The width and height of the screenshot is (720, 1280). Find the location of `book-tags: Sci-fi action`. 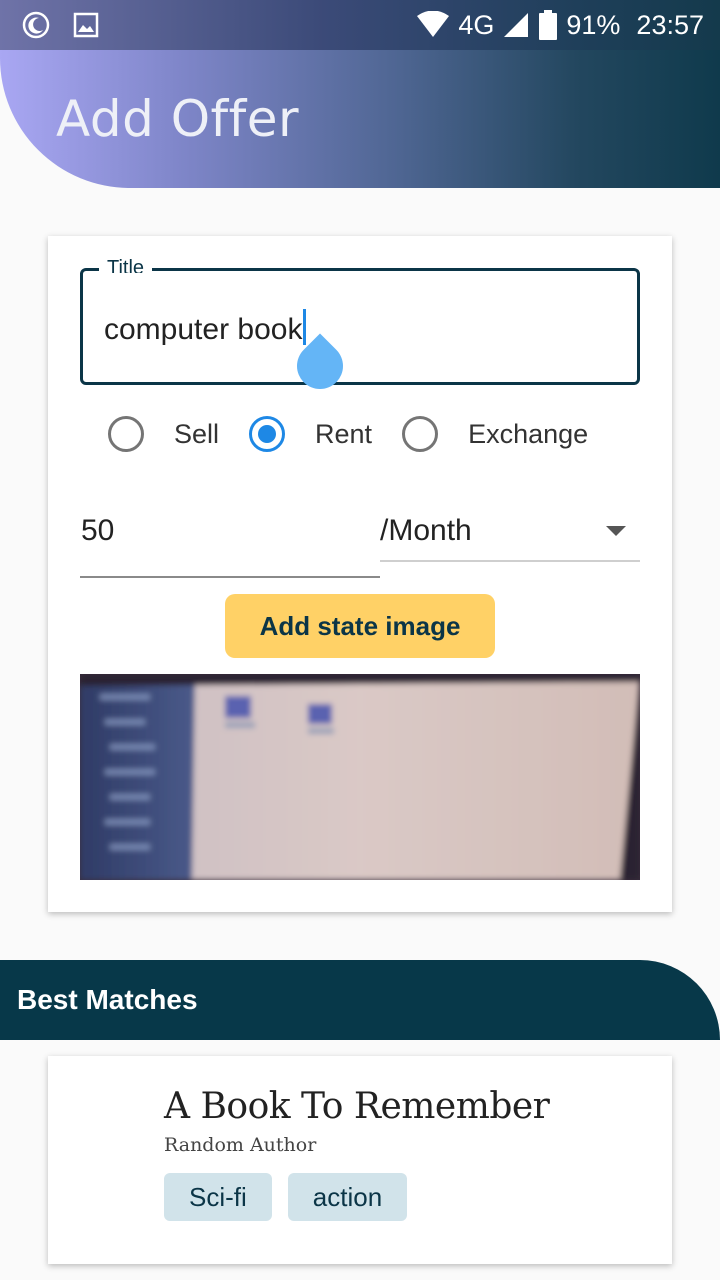

book-tags: Sci-fi action is located at coordinates (286, 1197).